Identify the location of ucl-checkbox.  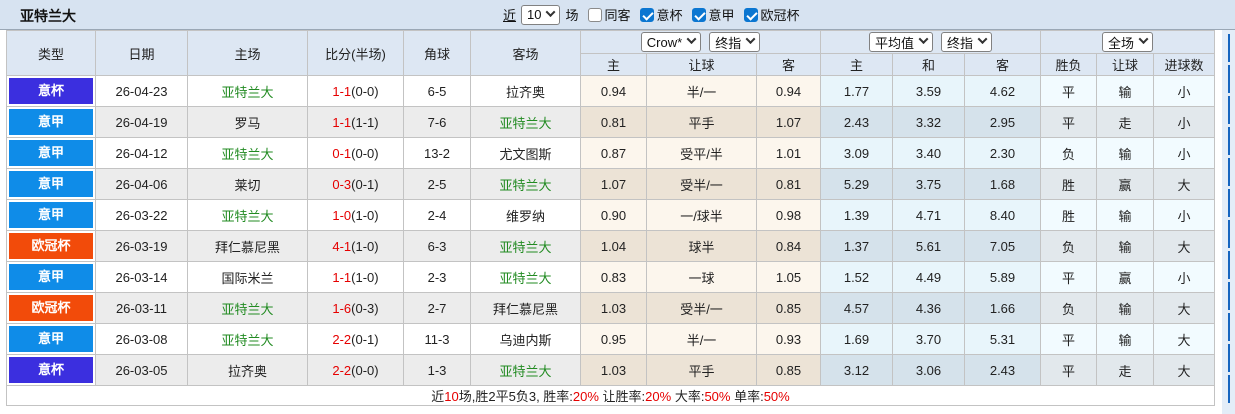
(750, 14).